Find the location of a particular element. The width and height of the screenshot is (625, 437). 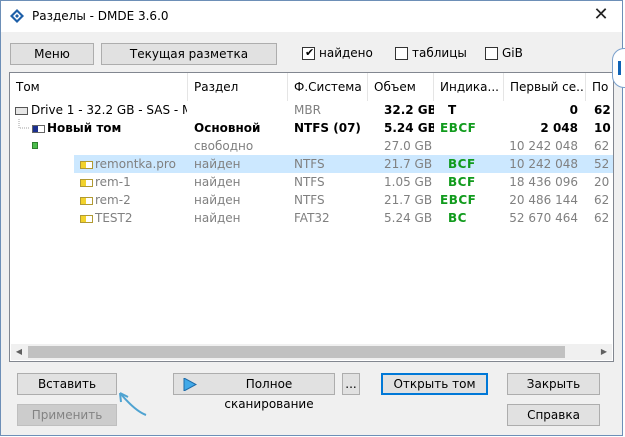

cell-last: 10 is located at coordinates (602, 128).